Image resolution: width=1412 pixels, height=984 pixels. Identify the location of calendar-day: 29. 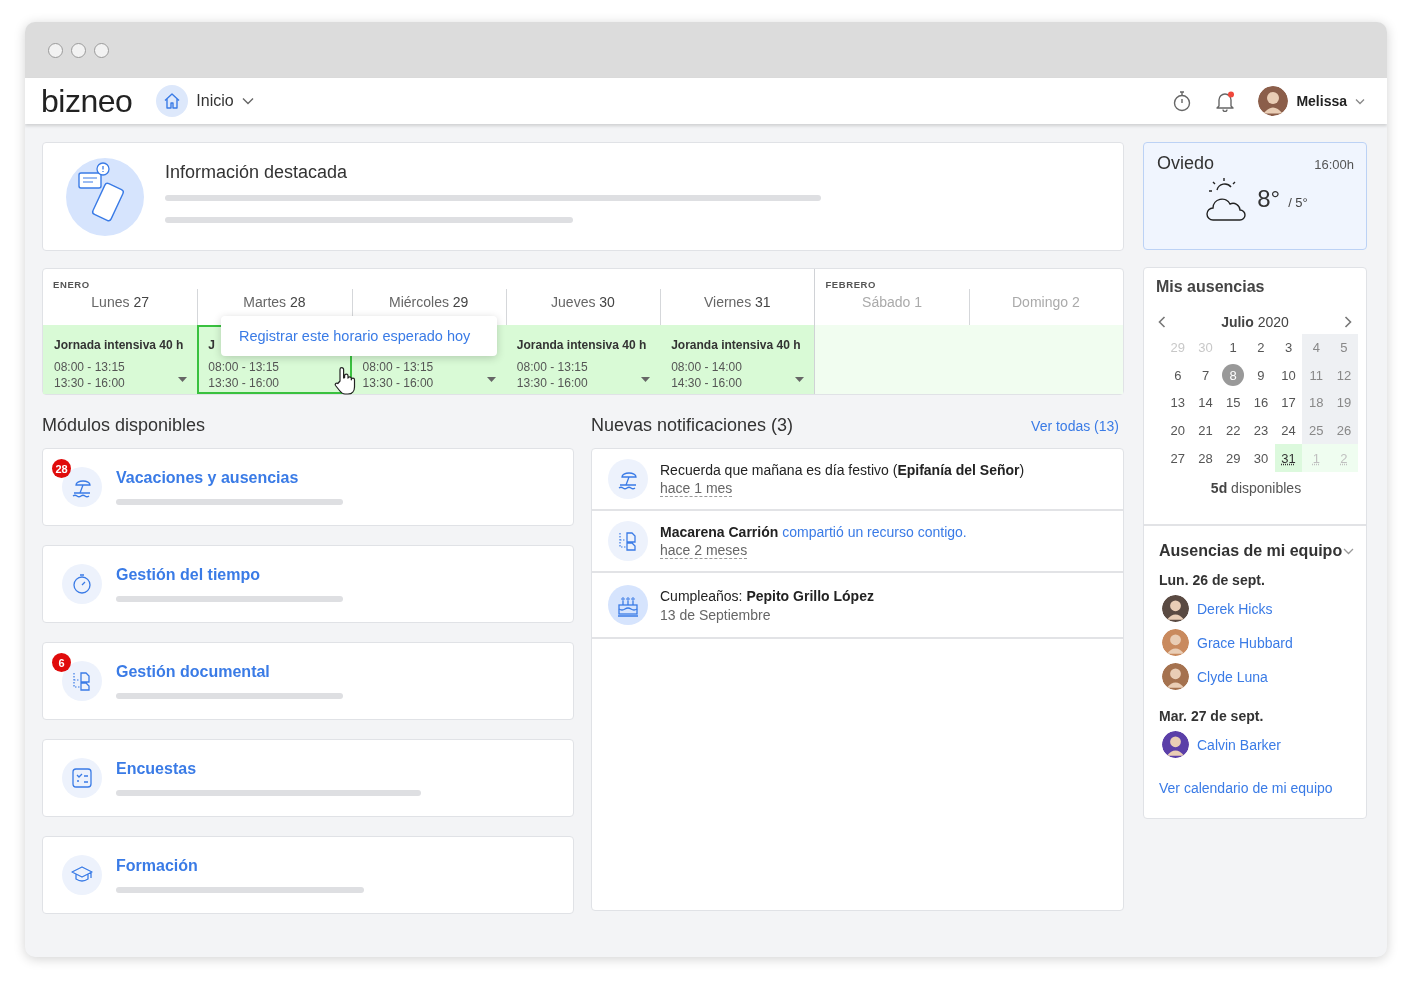
(1233, 458).